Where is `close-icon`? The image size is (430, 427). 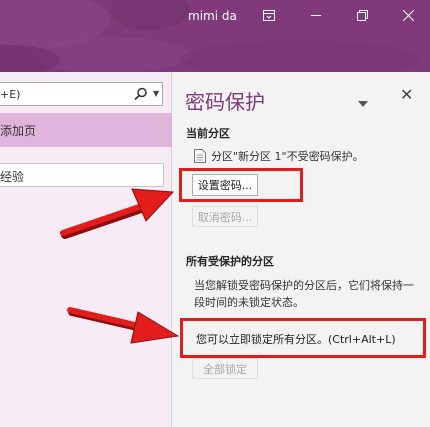
close-icon is located at coordinates (408, 15).